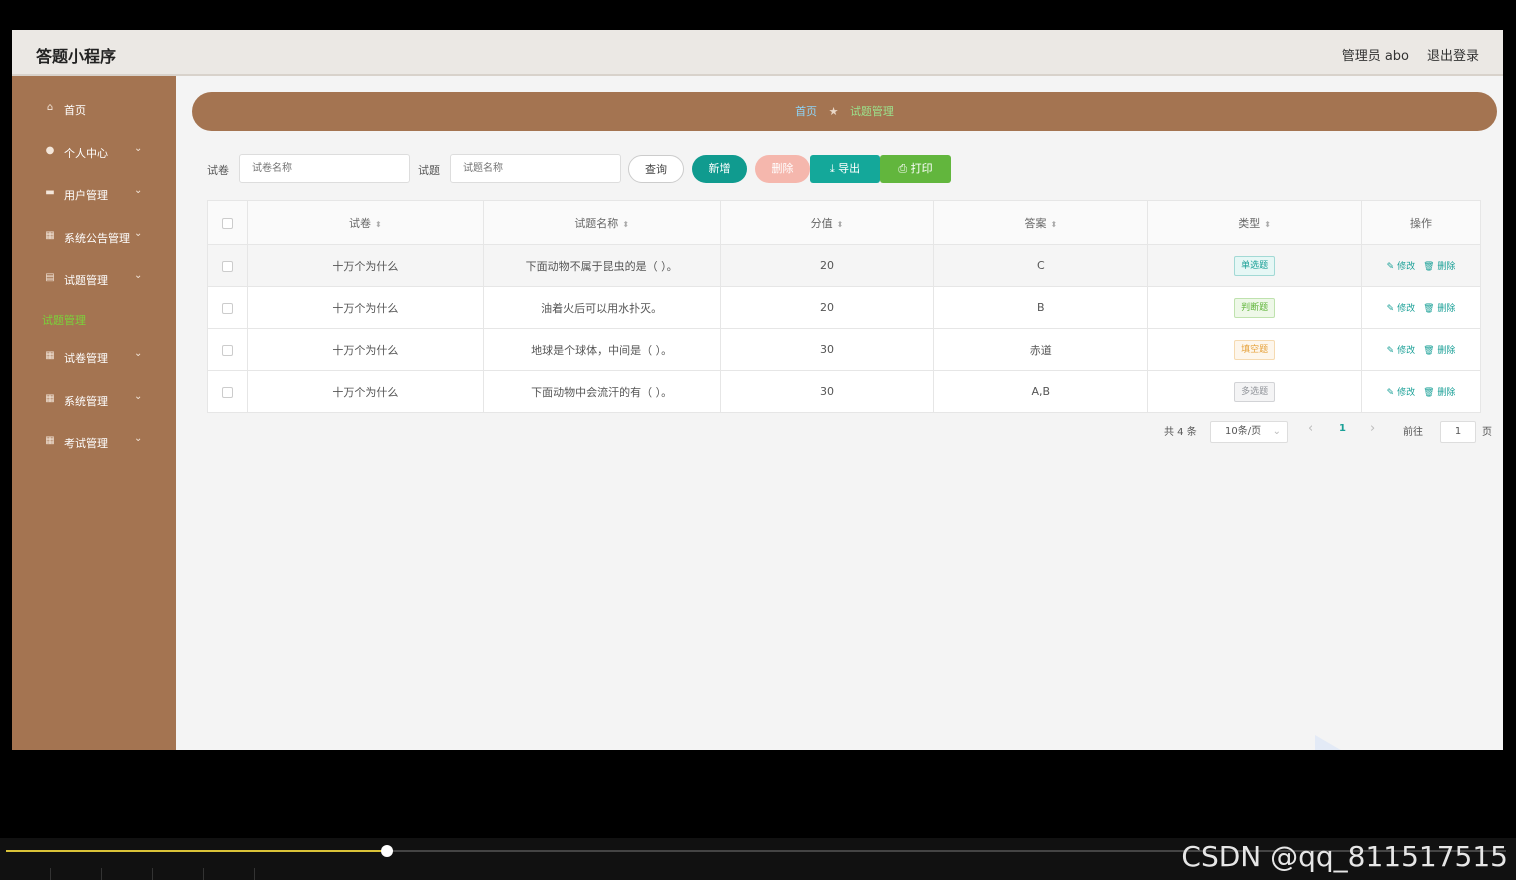  I want to click on sidebar-item-6: ▦ 系统管理 ⌄, so click(94, 400).